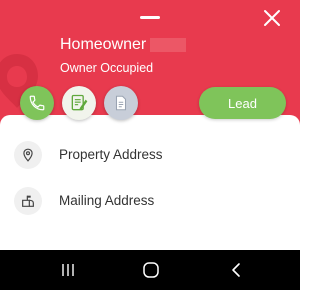 This screenshot has height=290, width=320. What do you see at coordinates (242, 103) in the screenshot?
I see `lead-button: Lead` at bounding box center [242, 103].